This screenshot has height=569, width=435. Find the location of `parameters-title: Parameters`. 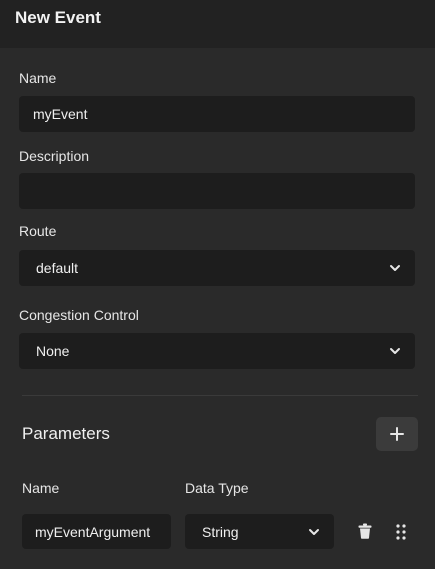

parameters-title: Parameters is located at coordinates (66, 433).